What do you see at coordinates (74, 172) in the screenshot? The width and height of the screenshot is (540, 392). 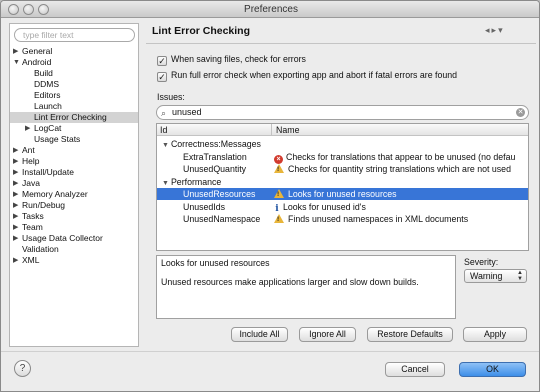 I see `tree-item: ▶ Install/Update` at bounding box center [74, 172].